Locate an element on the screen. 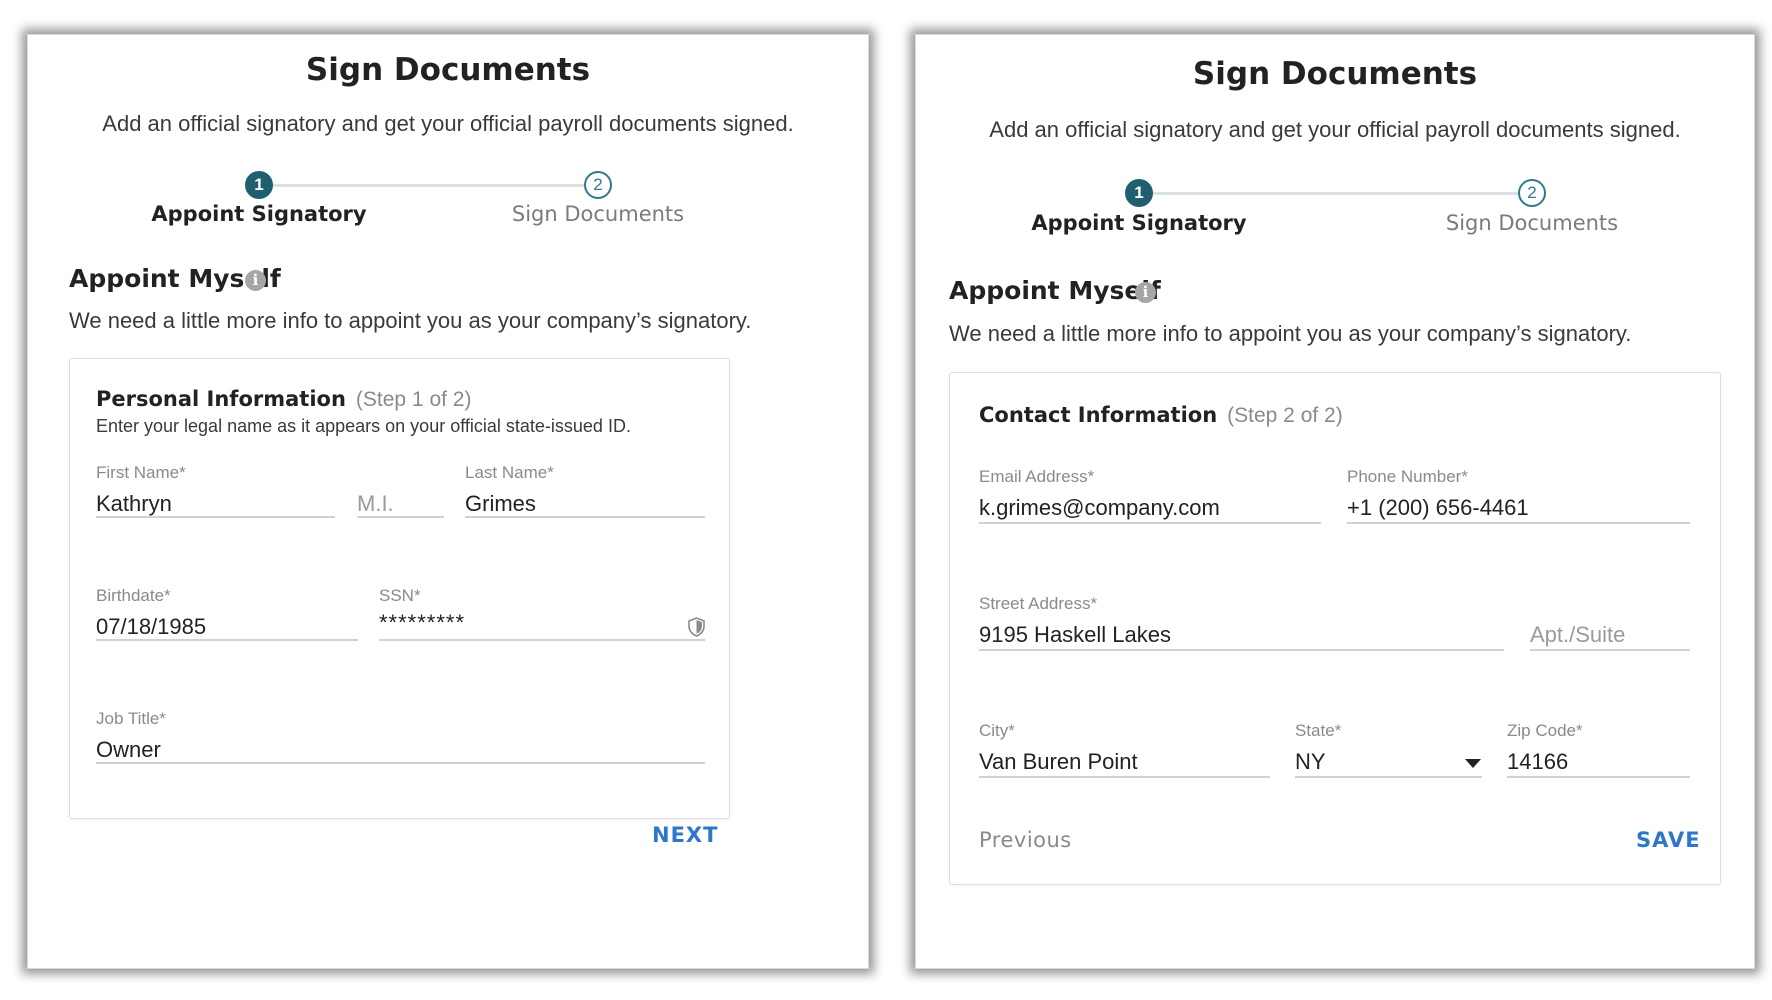 This screenshot has height=1000, width=1772. card-title: Personal Information is located at coordinates (221, 399).